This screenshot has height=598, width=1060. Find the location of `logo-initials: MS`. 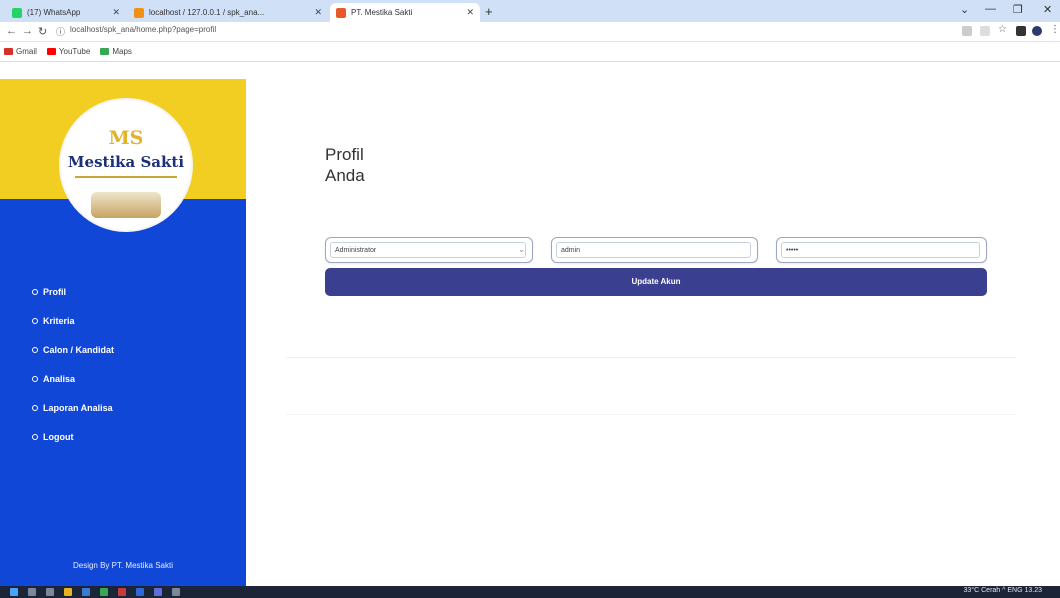

logo-initials: MS is located at coordinates (126, 138).